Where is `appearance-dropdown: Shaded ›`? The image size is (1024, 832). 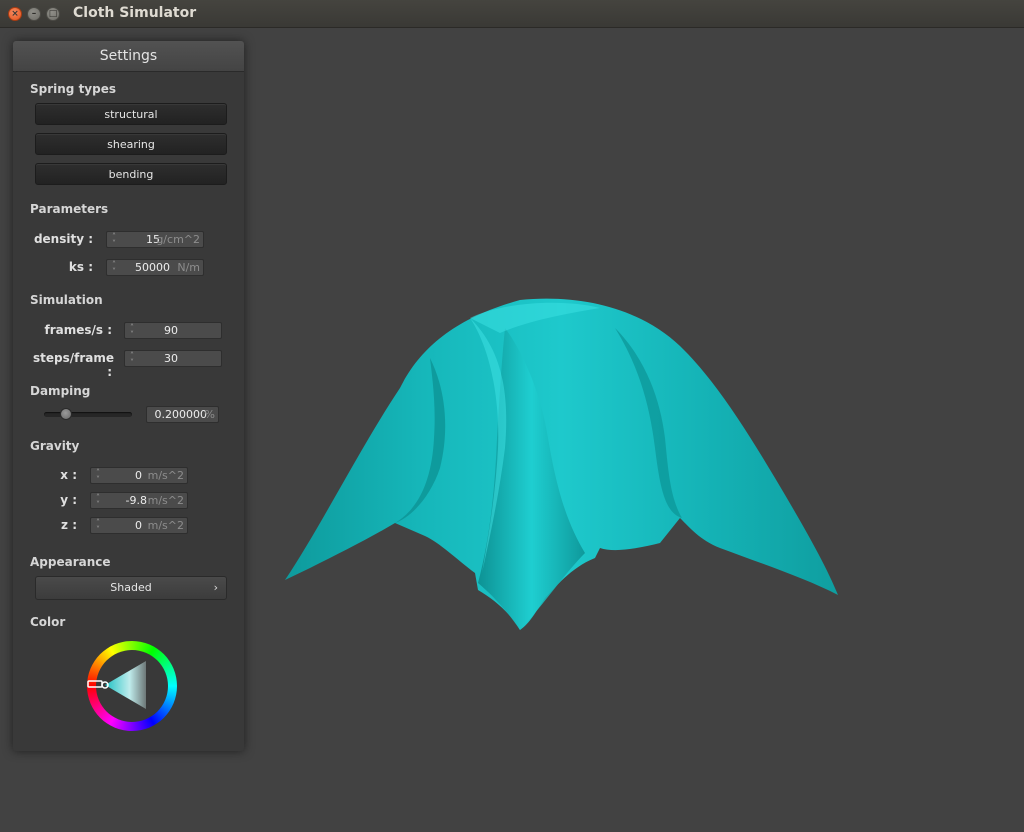
appearance-dropdown: Shaded › is located at coordinates (131, 588).